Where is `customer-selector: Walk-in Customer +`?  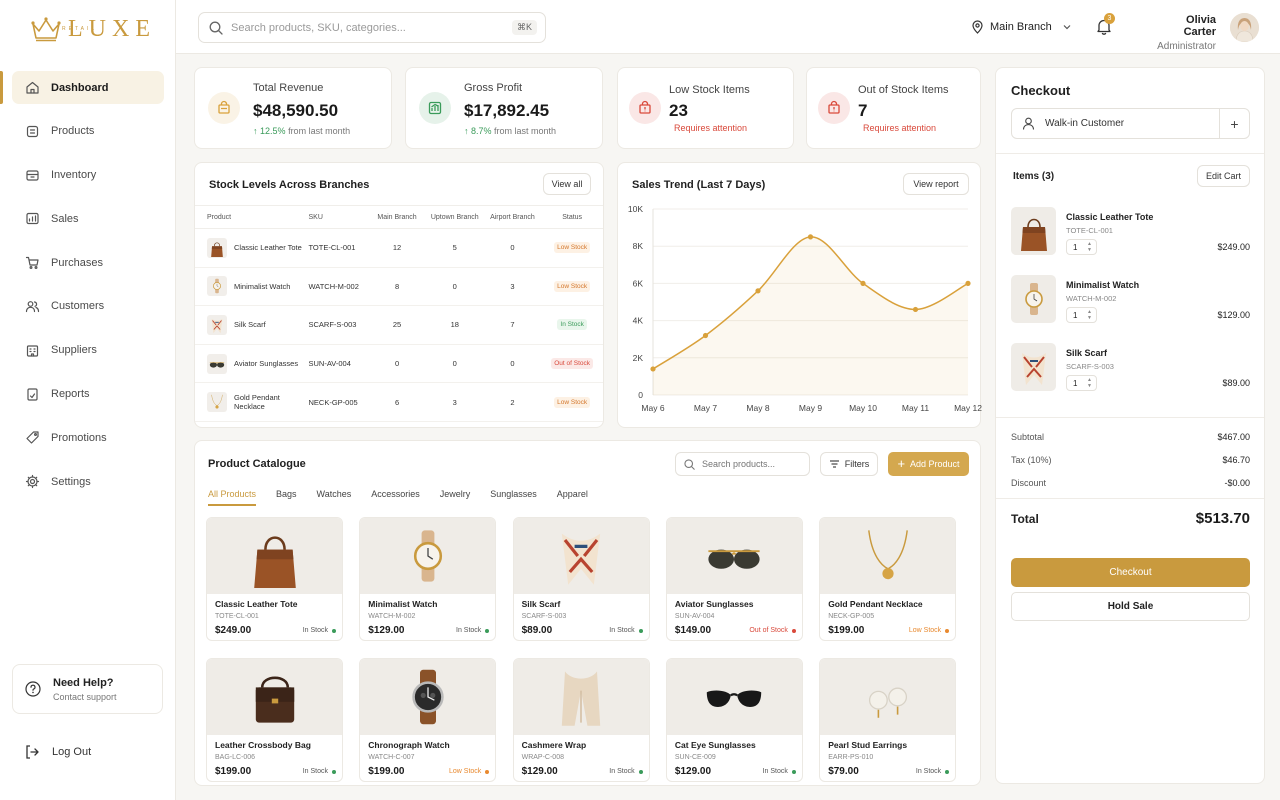 customer-selector: Walk-in Customer + is located at coordinates (1130, 123).